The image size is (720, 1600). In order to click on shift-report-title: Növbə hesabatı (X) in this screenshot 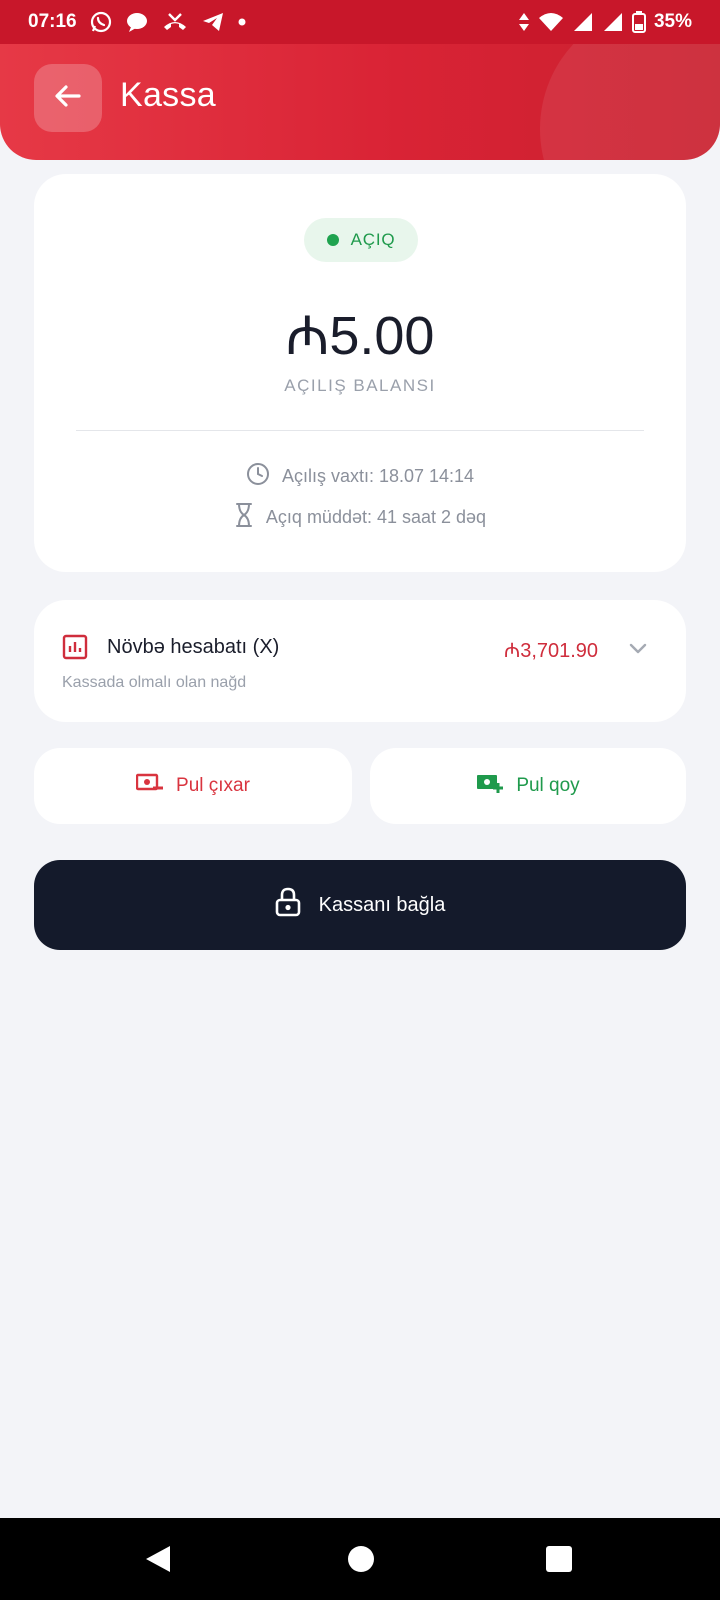, I will do `click(193, 647)`.